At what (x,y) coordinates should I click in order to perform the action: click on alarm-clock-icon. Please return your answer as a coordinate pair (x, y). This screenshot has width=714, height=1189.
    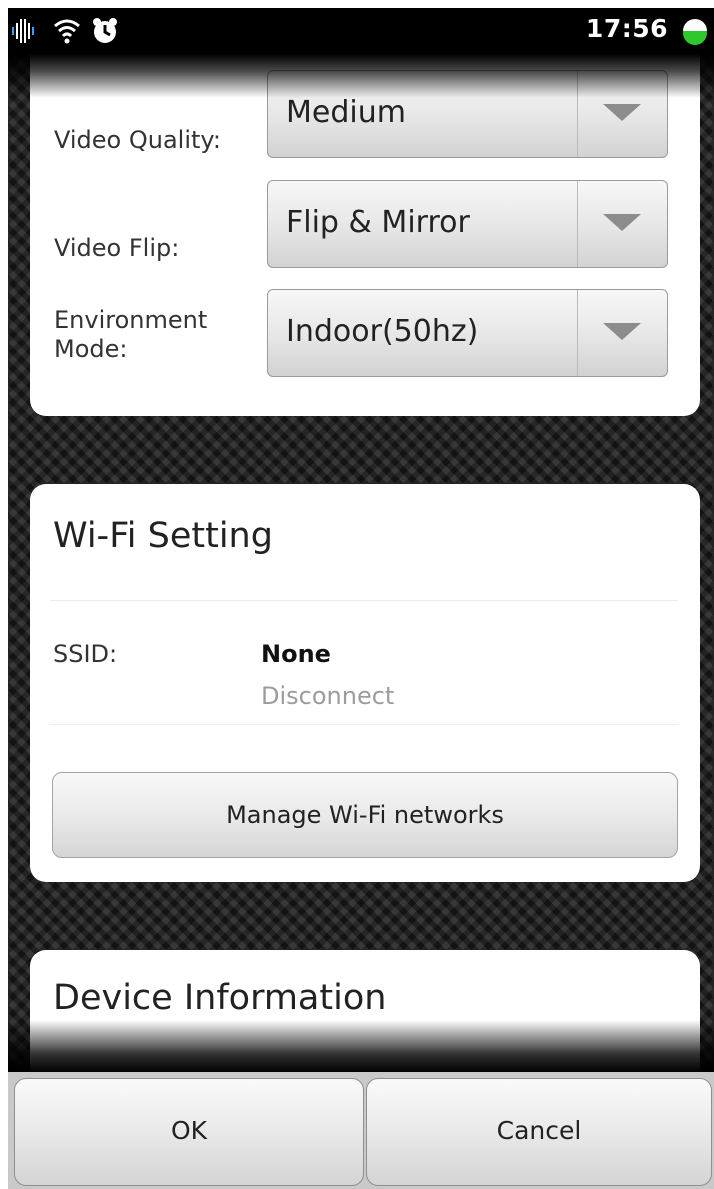
    Looking at the image, I should click on (105, 30).